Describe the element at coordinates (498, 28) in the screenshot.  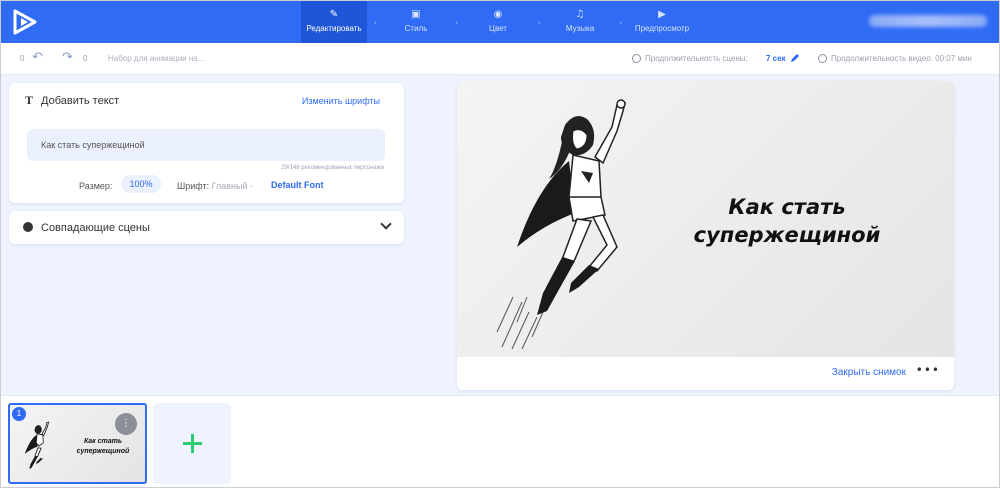
I see `step-color-label: Цвет` at that location.